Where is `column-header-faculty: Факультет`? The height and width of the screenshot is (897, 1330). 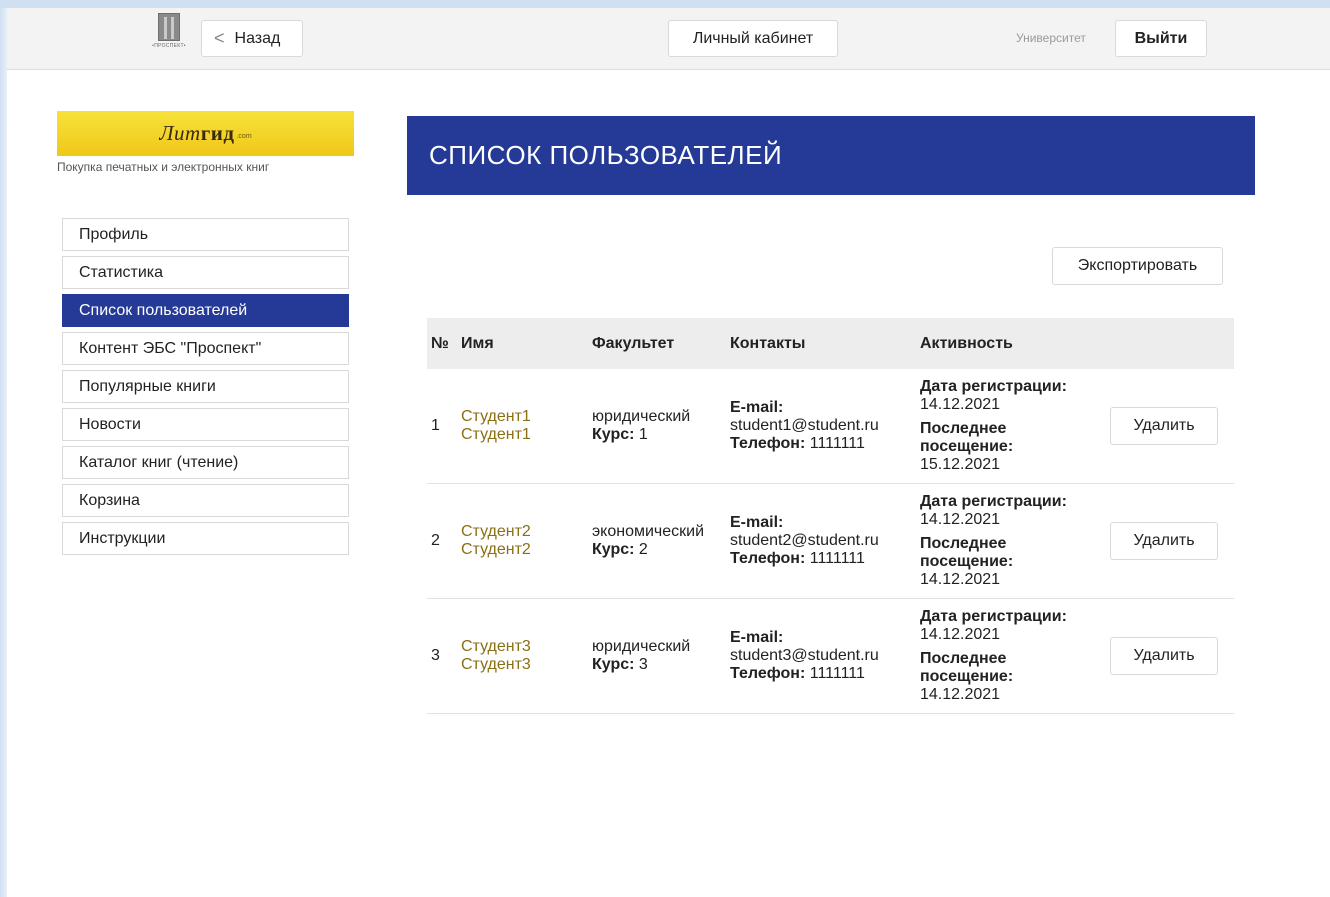 column-header-faculty: Факультет is located at coordinates (633, 343).